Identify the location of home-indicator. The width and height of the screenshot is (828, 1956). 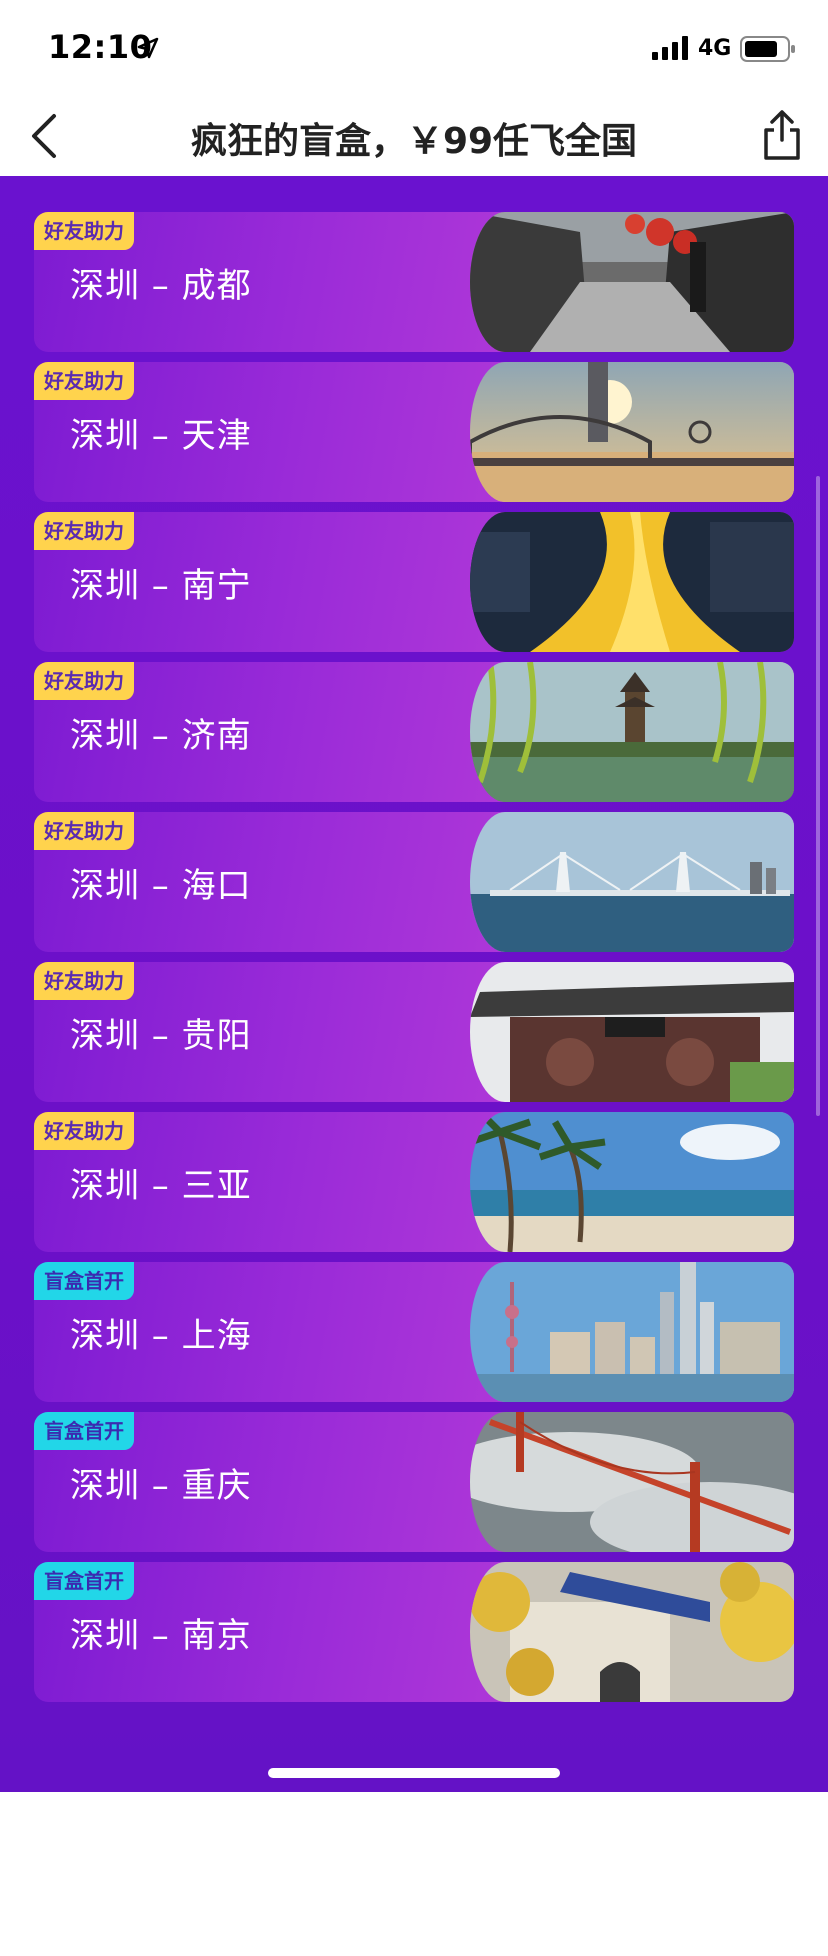
(414, 1773).